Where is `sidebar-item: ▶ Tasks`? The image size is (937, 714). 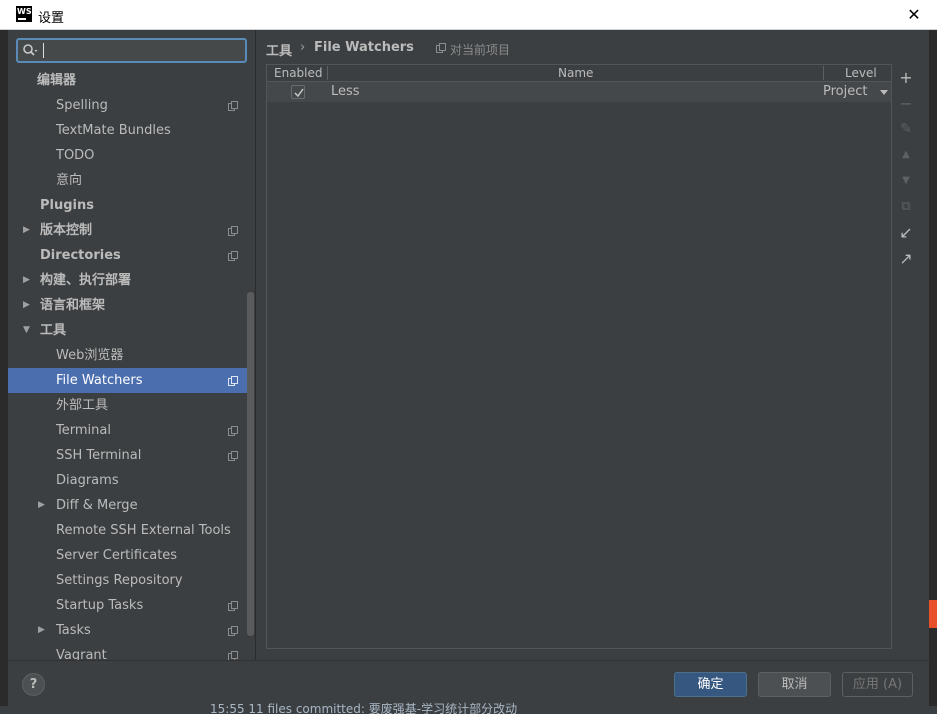
sidebar-item: ▶ Tasks is located at coordinates (127, 630).